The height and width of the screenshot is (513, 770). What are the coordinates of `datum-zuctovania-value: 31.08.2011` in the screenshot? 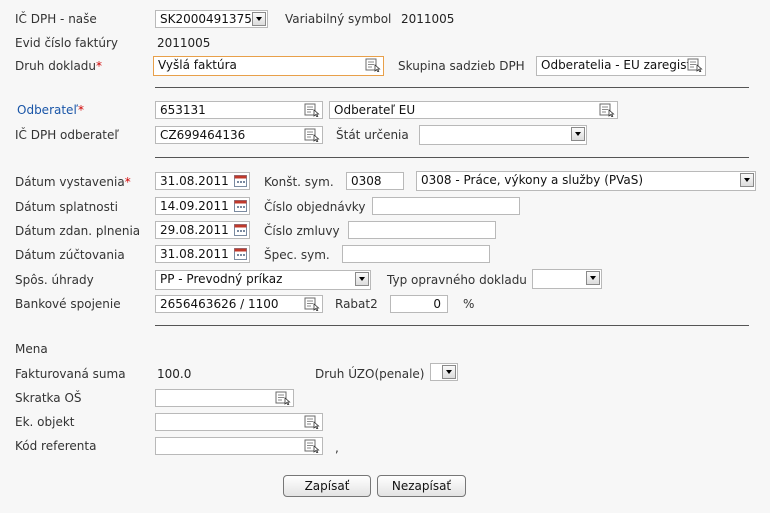 It's located at (194, 254).